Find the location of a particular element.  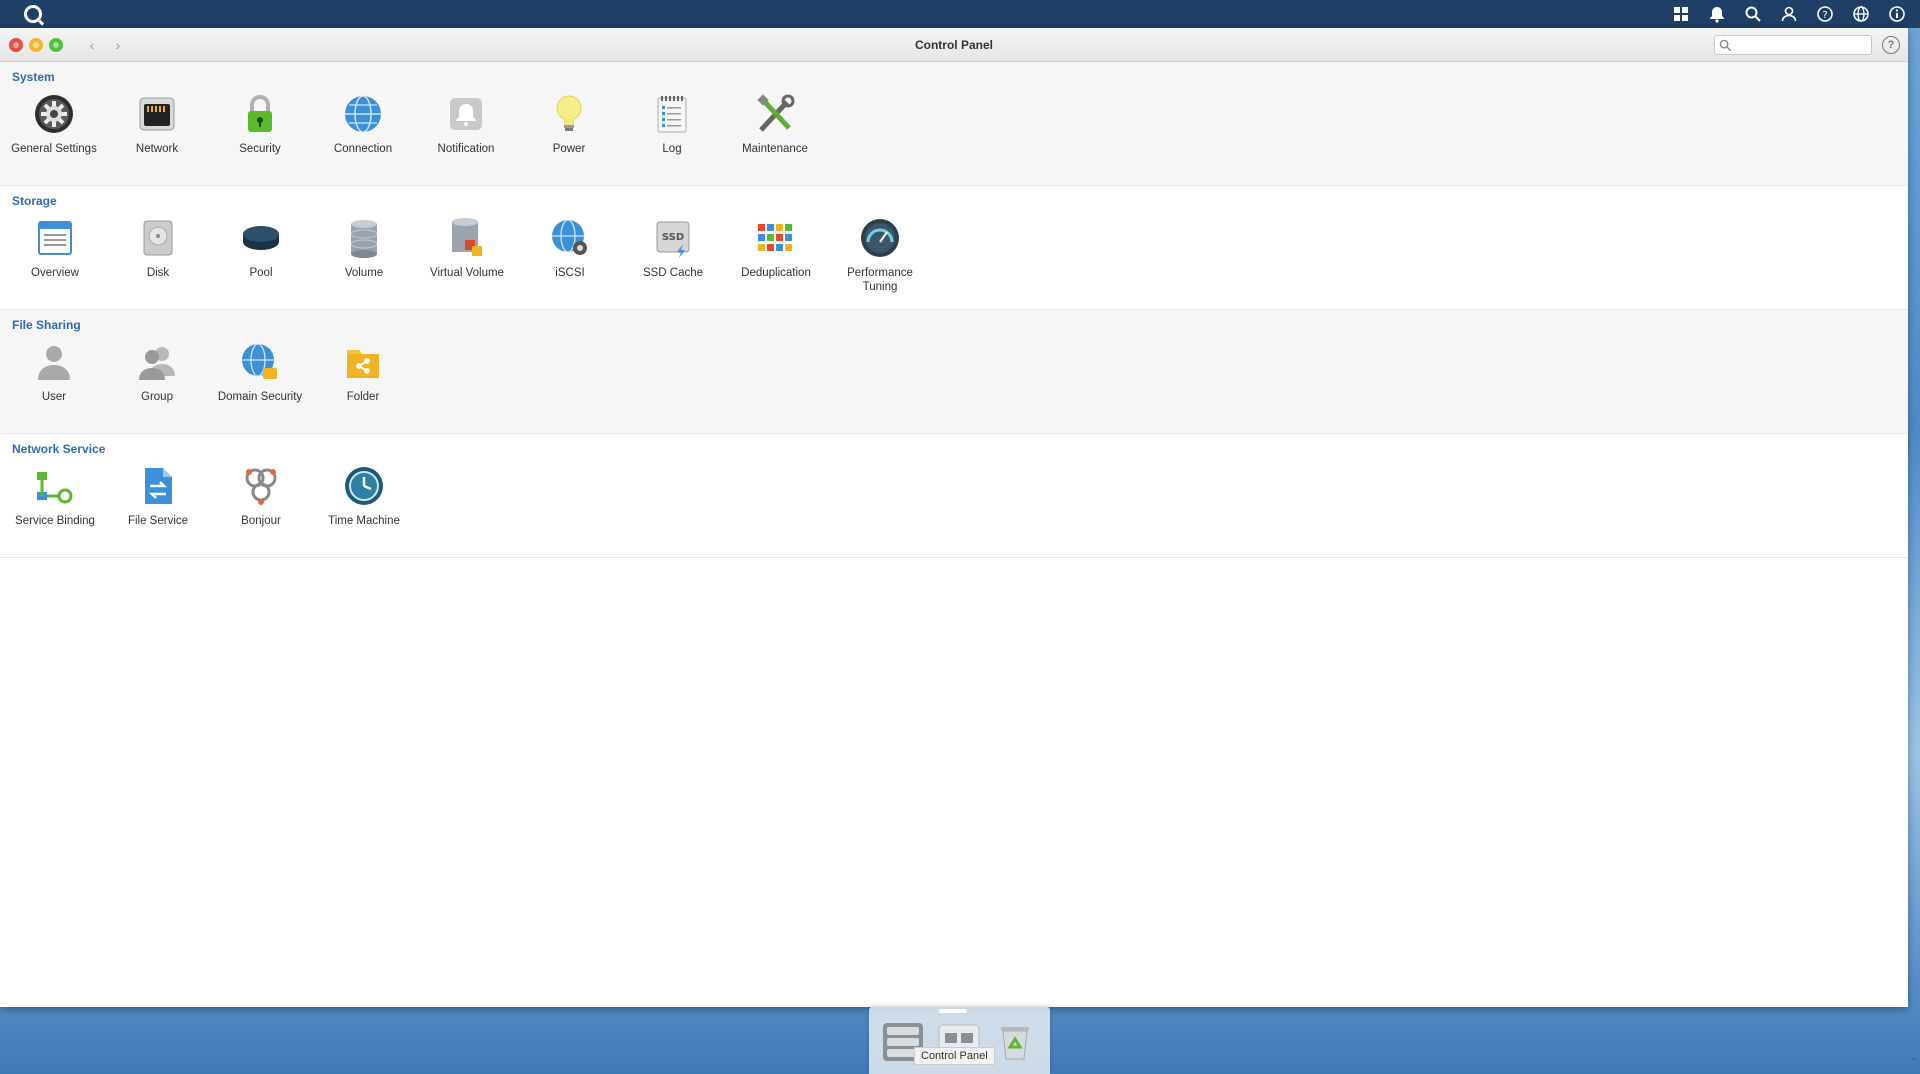

network-icon is located at coordinates (157, 114).